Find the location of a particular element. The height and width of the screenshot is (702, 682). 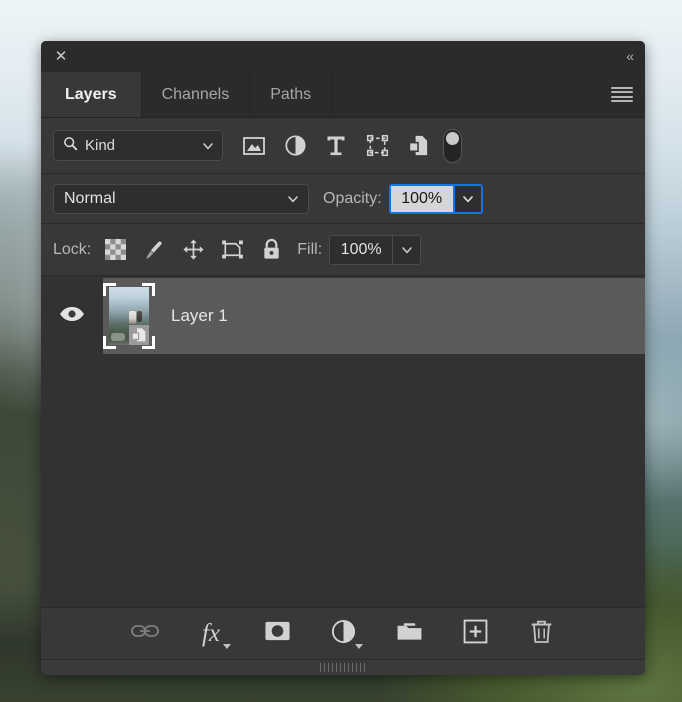

eye-icon is located at coordinates (72, 316).